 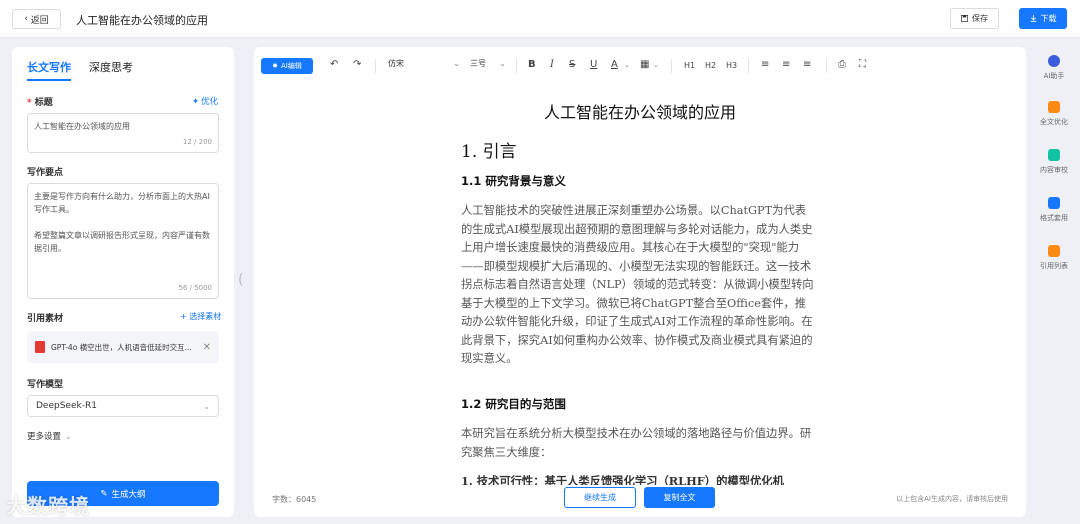 I want to click on required-mark: *, so click(x=29, y=103).